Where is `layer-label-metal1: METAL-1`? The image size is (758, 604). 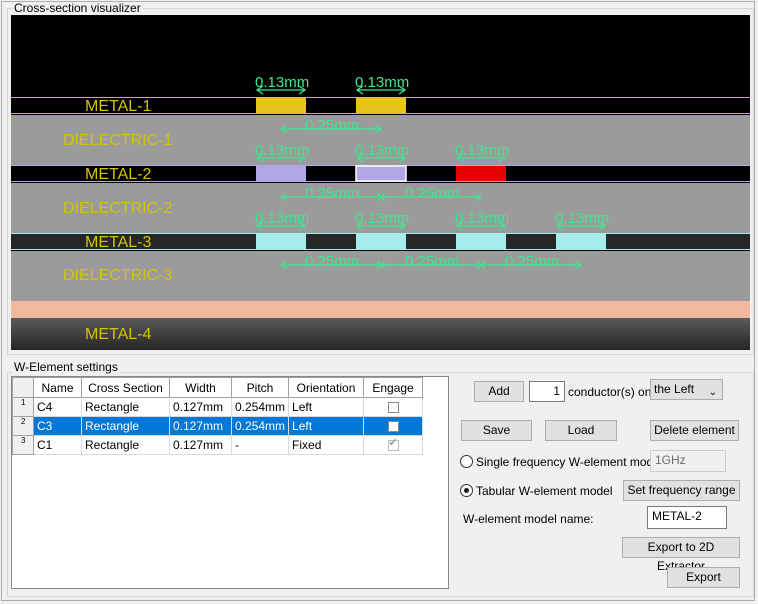 layer-label-metal1: METAL-1 is located at coordinates (118, 106).